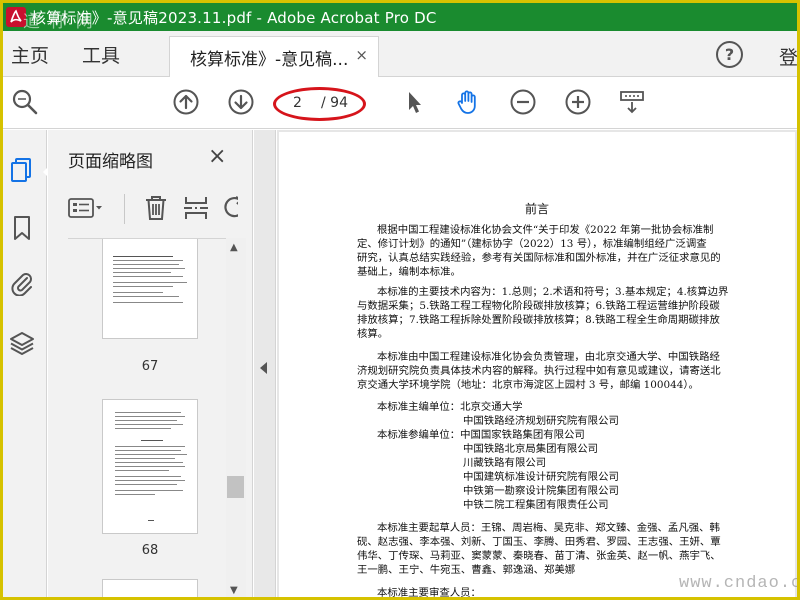 The image size is (800, 600). What do you see at coordinates (541, 491) in the screenshot?
I see `doc-line: 中铁第一勘察设计院集团有限公司` at bounding box center [541, 491].